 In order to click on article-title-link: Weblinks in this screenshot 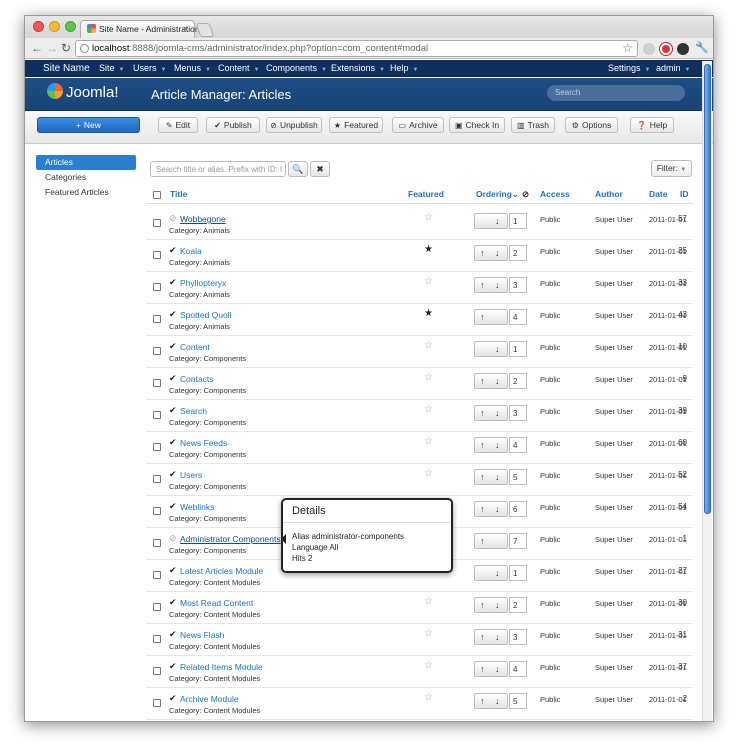, I will do `click(197, 507)`.